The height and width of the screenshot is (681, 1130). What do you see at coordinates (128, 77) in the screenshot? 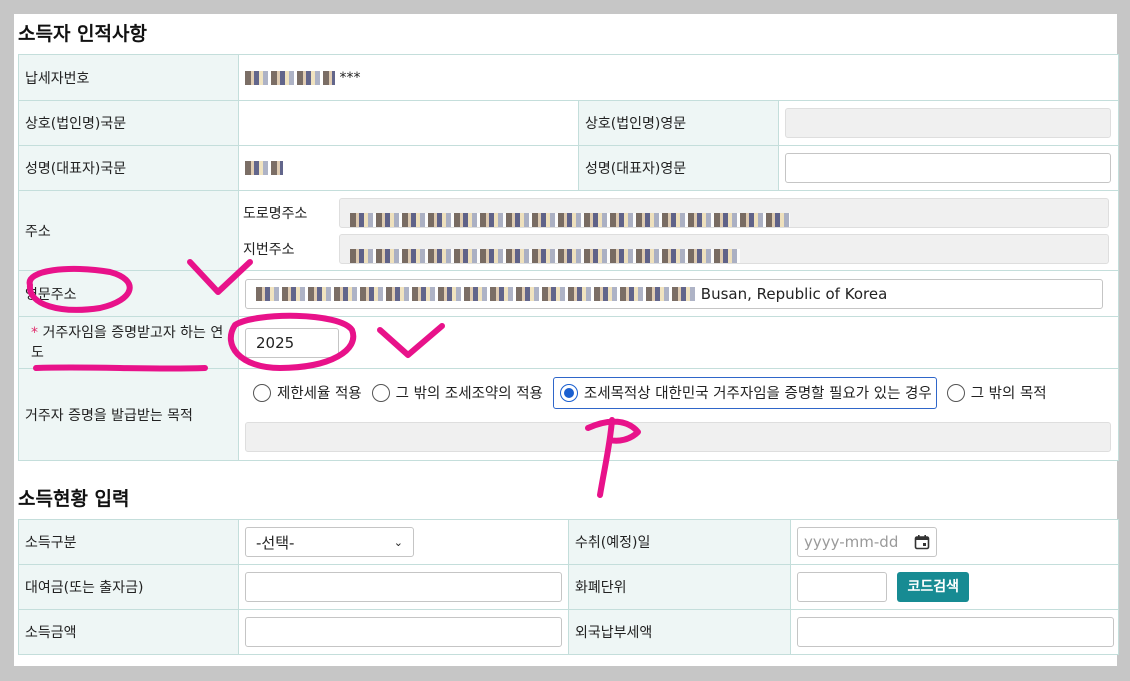
I see `taxpayer-no-label: 납세자번호` at bounding box center [128, 77].